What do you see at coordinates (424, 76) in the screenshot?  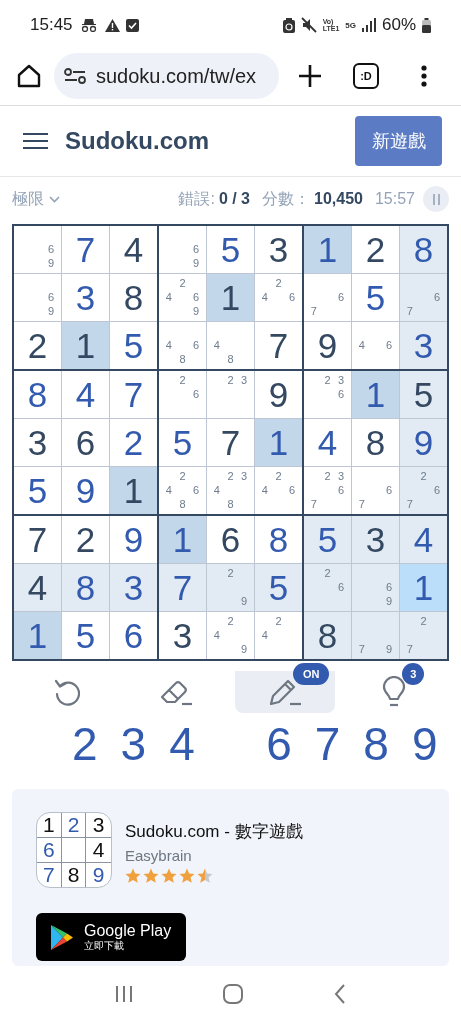 I see `more-menu-icon` at bounding box center [424, 76].